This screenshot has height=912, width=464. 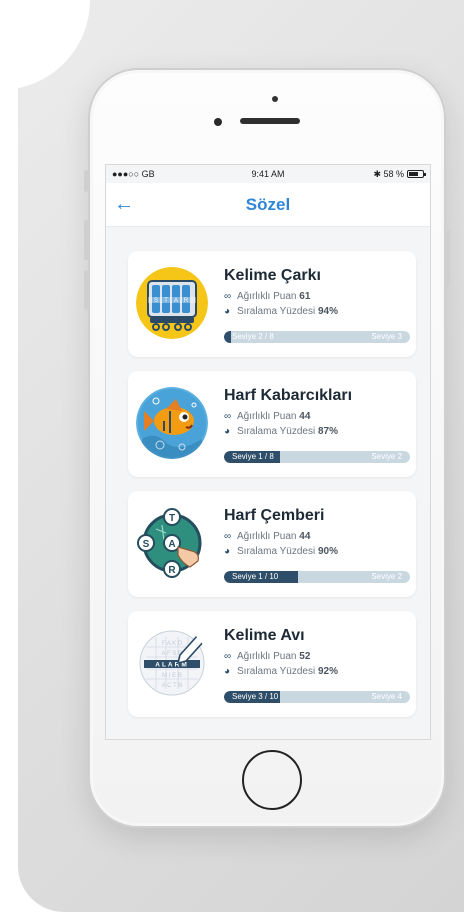 What do you see at coordinates (327, 551) in the screenshot?
I see `rank-percent-value: 90%` at bounding box center [327, 551].